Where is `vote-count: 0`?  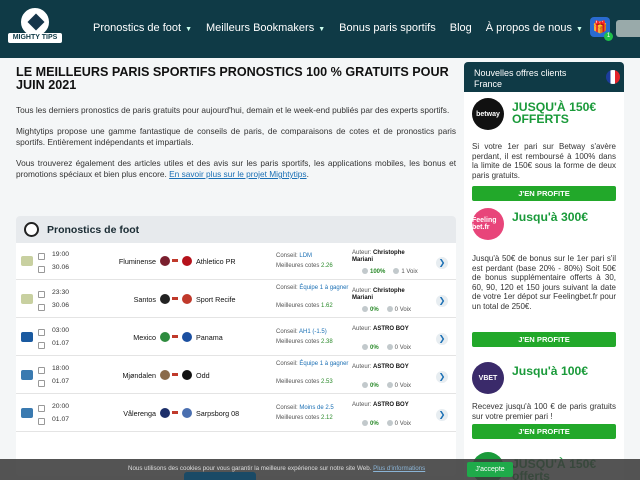
vote-count: 0 is located at coordinates (396, 386).